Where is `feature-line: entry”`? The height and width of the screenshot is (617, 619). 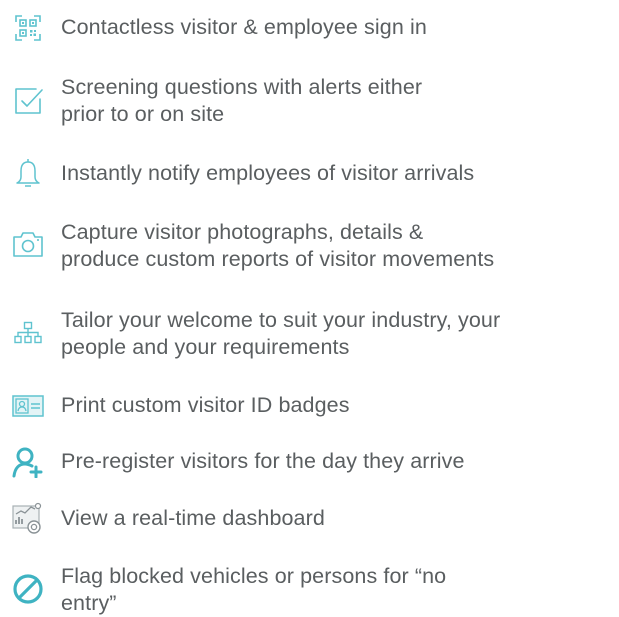
feature-line: entry” is located at coordinates (89, 603).